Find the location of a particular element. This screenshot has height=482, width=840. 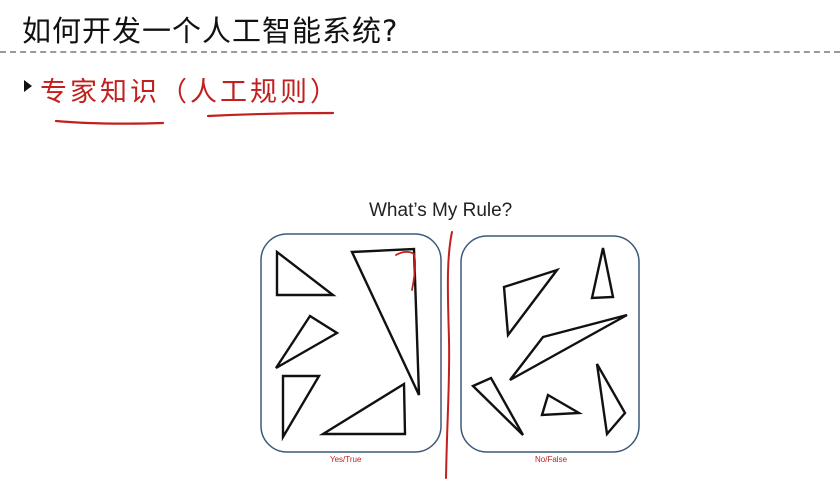

yes-true-triangles is located at coordinates (347, 344).